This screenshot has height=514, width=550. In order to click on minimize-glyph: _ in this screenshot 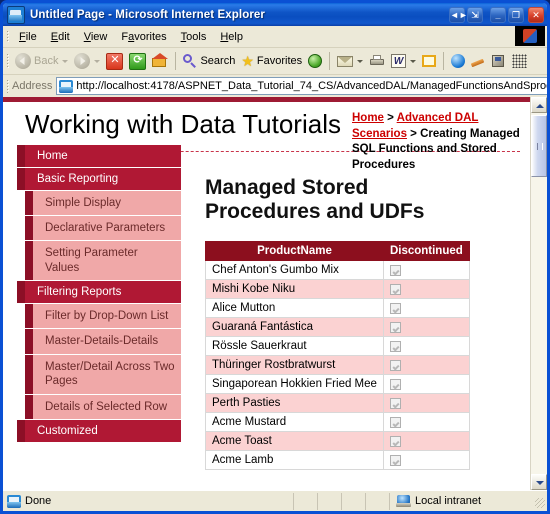, I will do `click(498, 14)`.